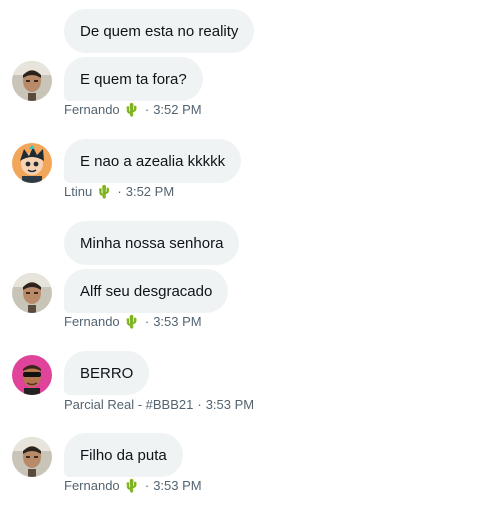  What do you see at coordinates (32, 163) in the screenshot?
I see `avatar-ltinu` at bounding box center [32, 163].